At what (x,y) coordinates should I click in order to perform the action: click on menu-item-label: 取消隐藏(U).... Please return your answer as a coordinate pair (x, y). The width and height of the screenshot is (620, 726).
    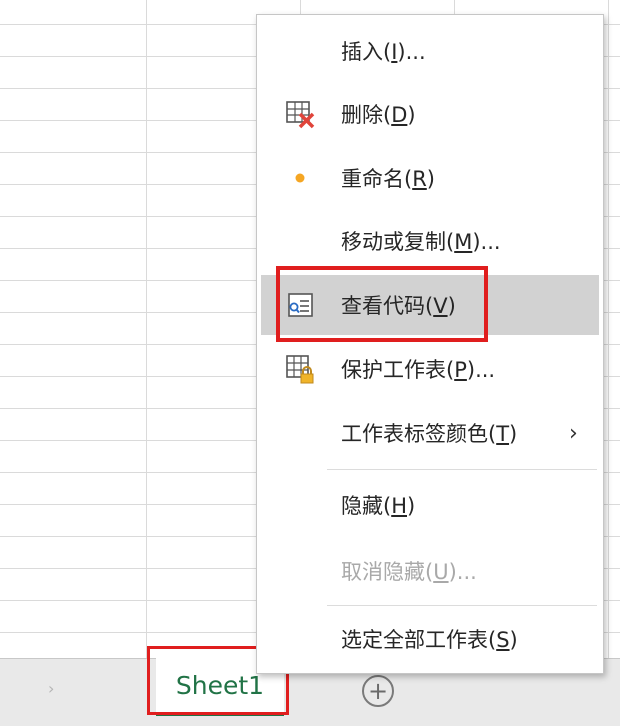
    Looking at the image, I should click on (409, 572).